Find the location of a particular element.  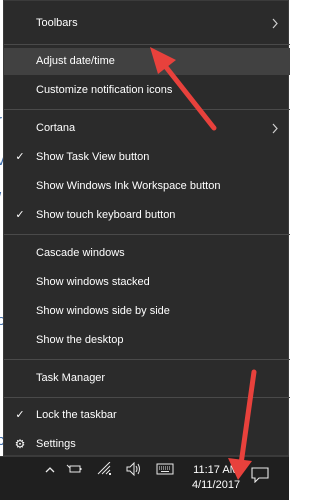

menu-item-show-task-view-button: ✓ Show Task View button is located at coordinates (147, 157).